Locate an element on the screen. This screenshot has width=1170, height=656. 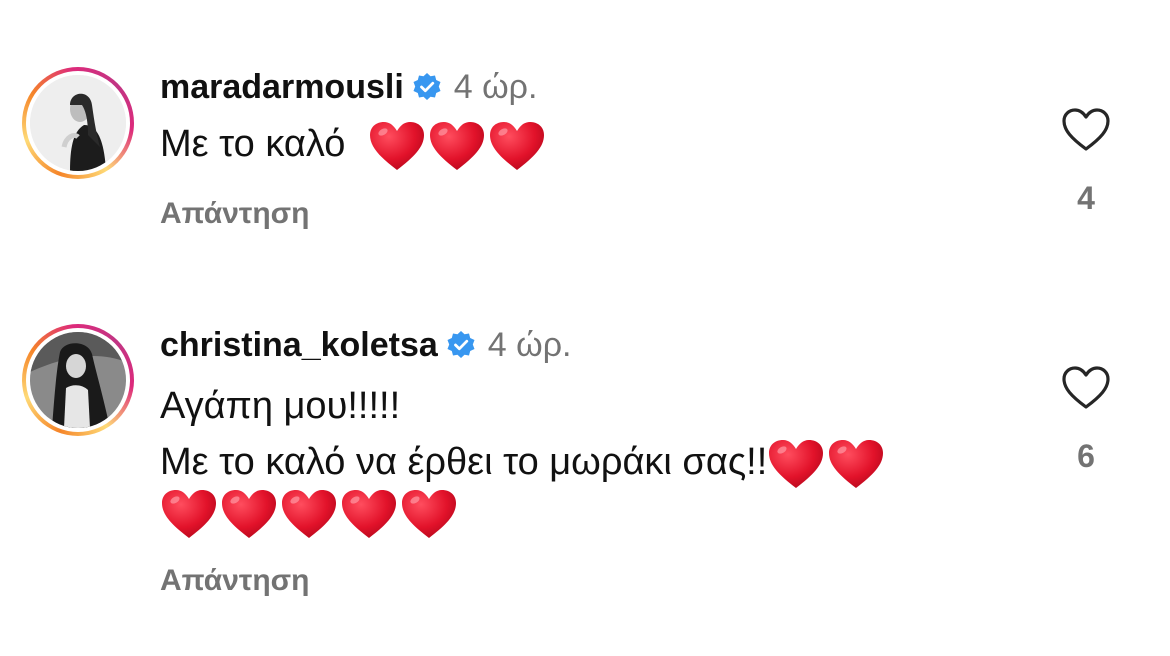
comment-header: christina_koletsa 4 ώρ. is located at coordinates (366, 345).